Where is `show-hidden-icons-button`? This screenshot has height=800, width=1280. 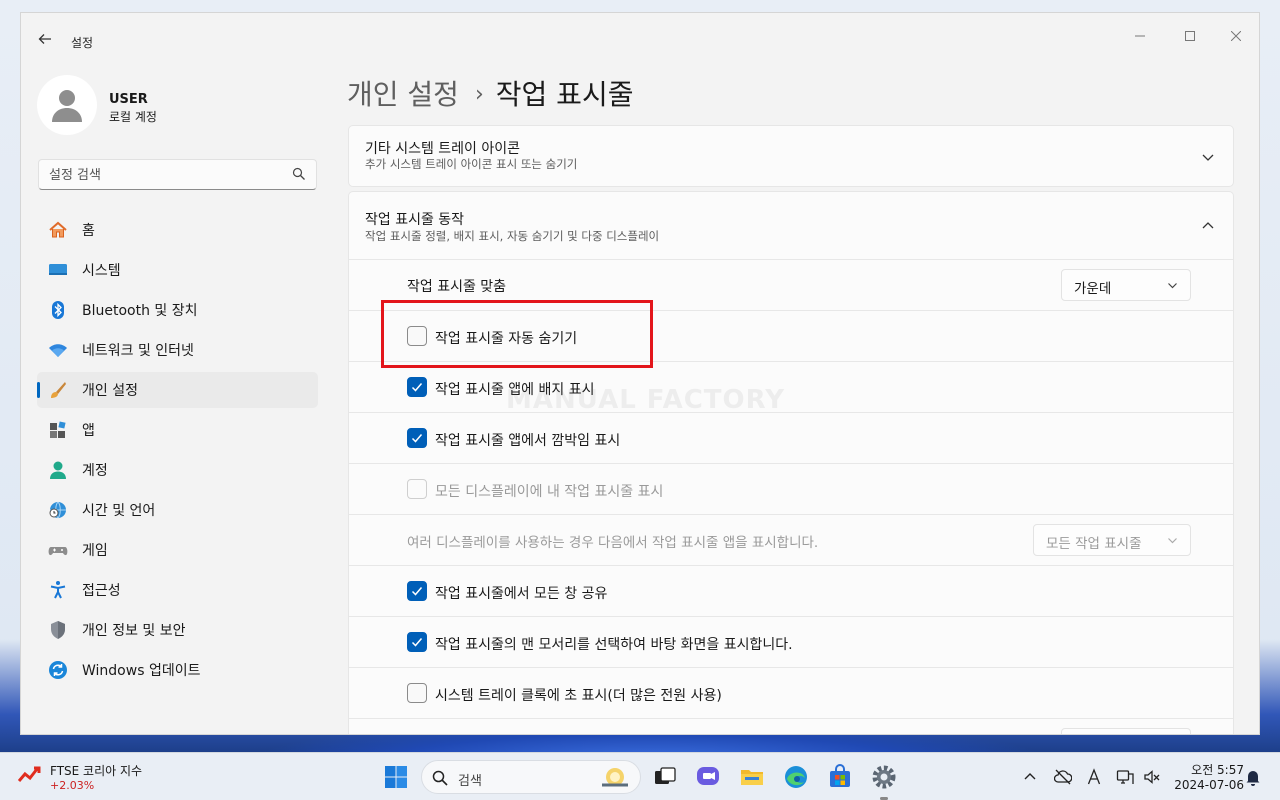 show-hidden-icons-button is located at coordinates (1030, 777).